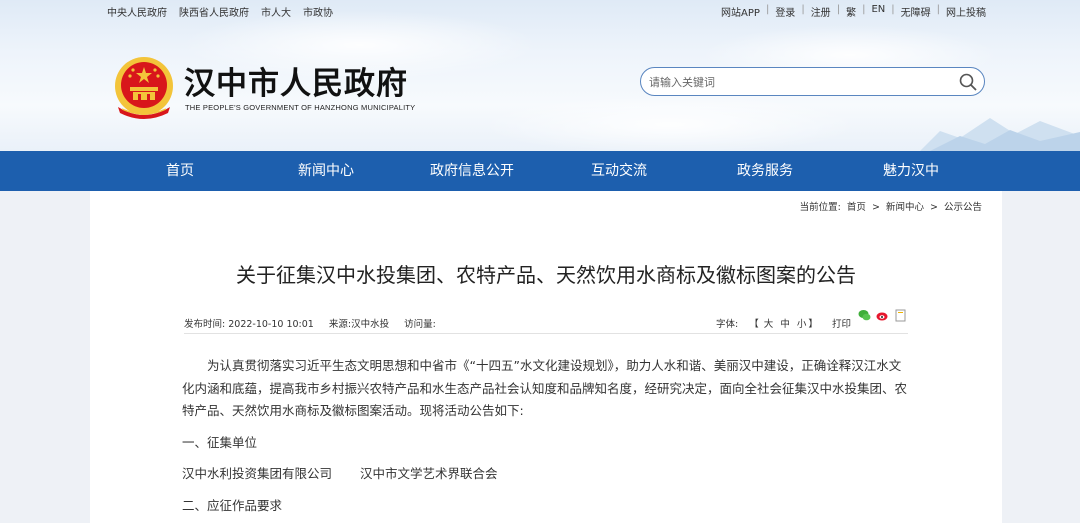  Describe the element at coordinates (316, 323) in the screenshot. I see `article-meta: 发布时间: 2022-10-10 10:01 来源:汉中水投 访问量:` at that location.